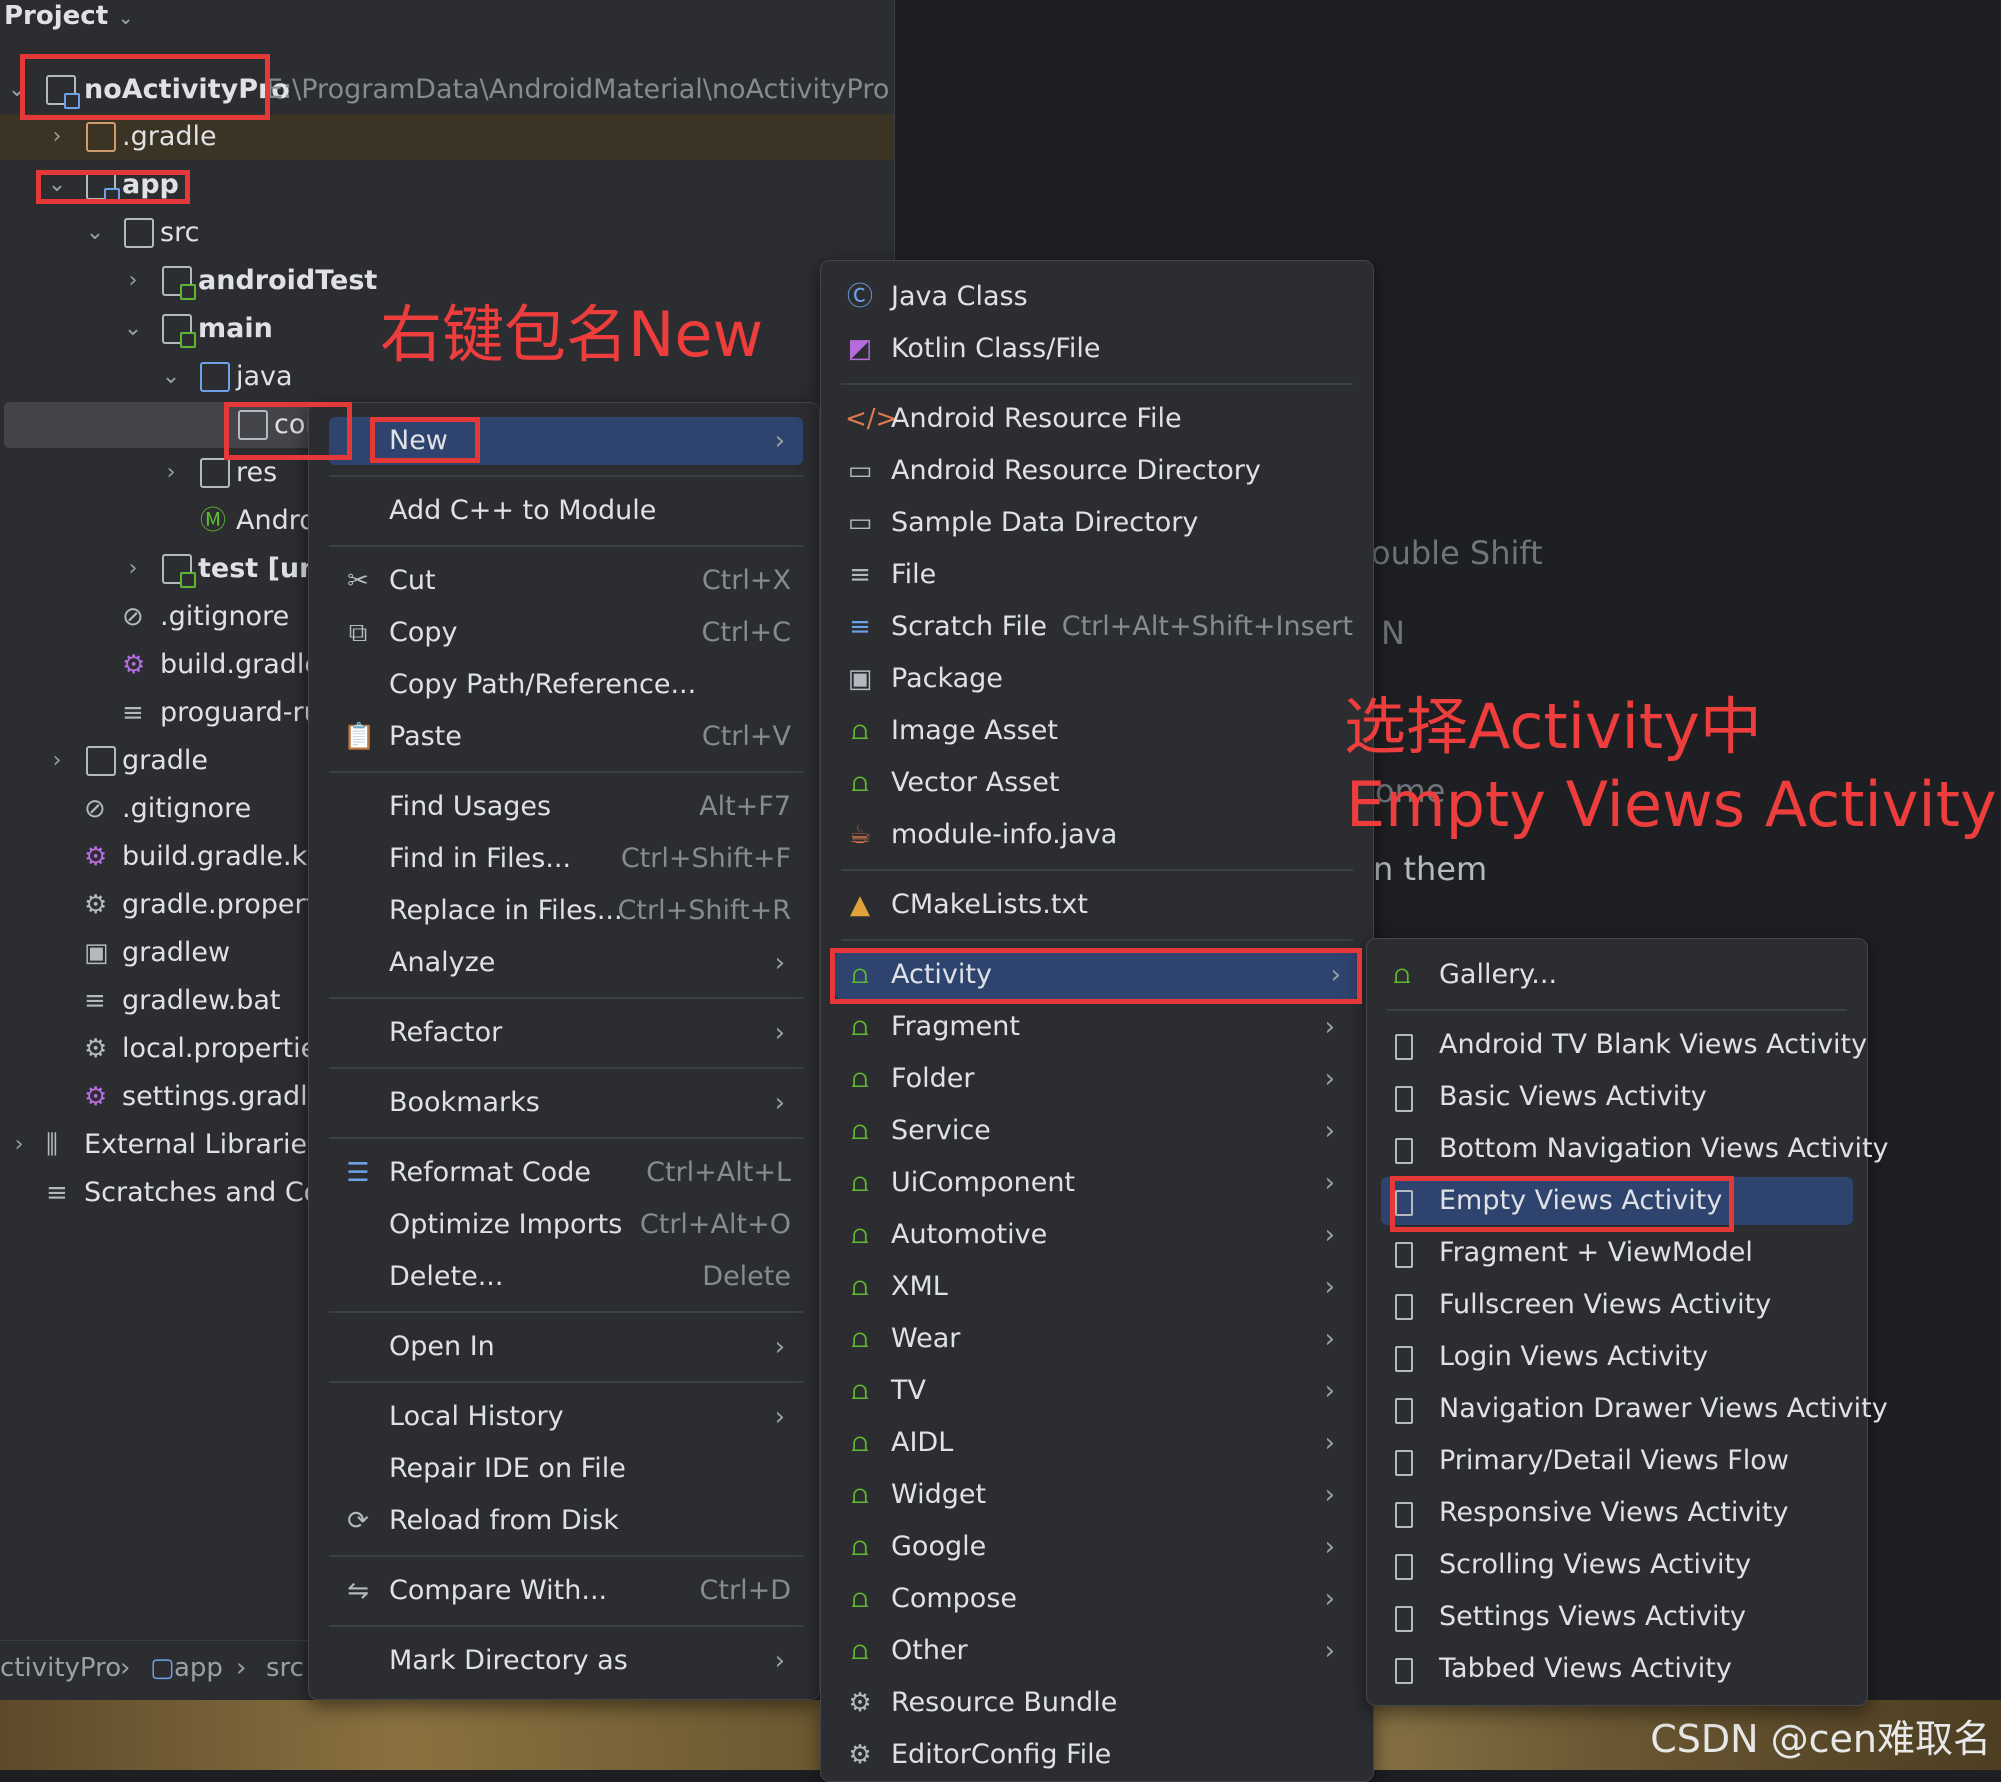  Describe the element at coordinates (1097, 783) in the screenshot. I see `menu-item-vector-asset: ⩍ Vector Asset` at that location.